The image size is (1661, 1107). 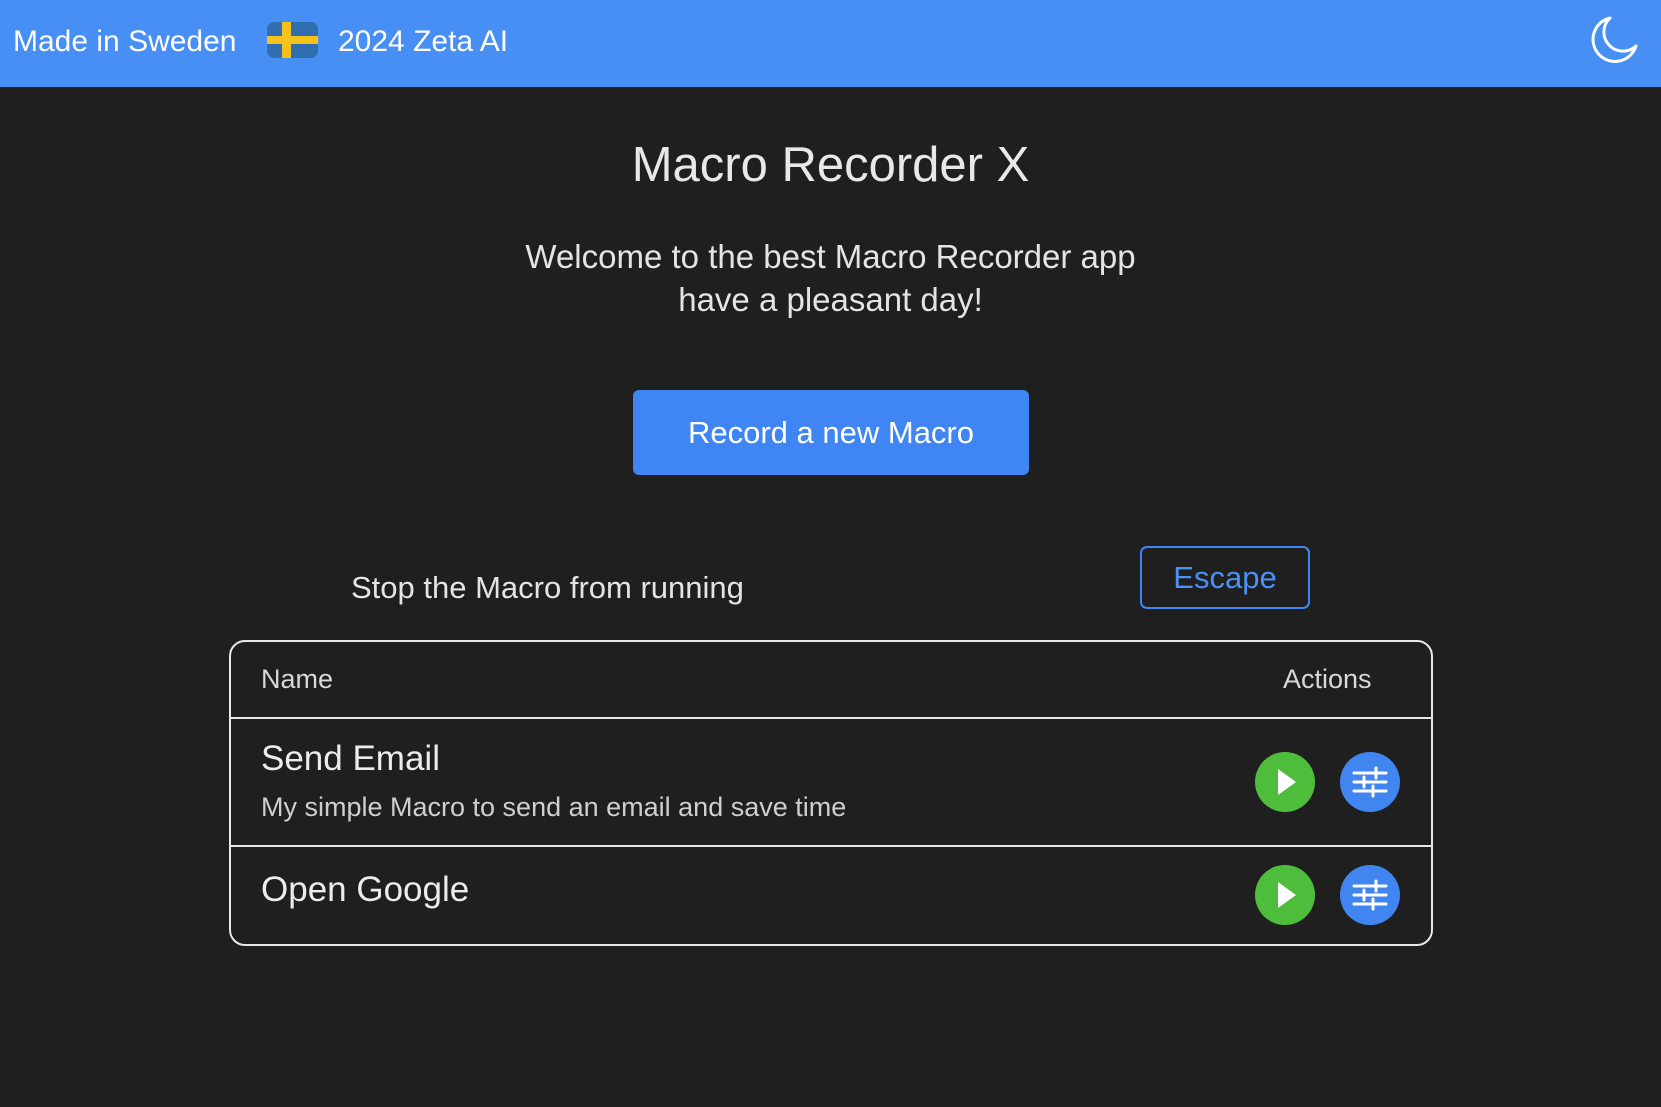 What do you see at coordinates (1225, 577) in the screenshot?
I see `escape-key-button: Escape` at bounding box center [1225, 577].